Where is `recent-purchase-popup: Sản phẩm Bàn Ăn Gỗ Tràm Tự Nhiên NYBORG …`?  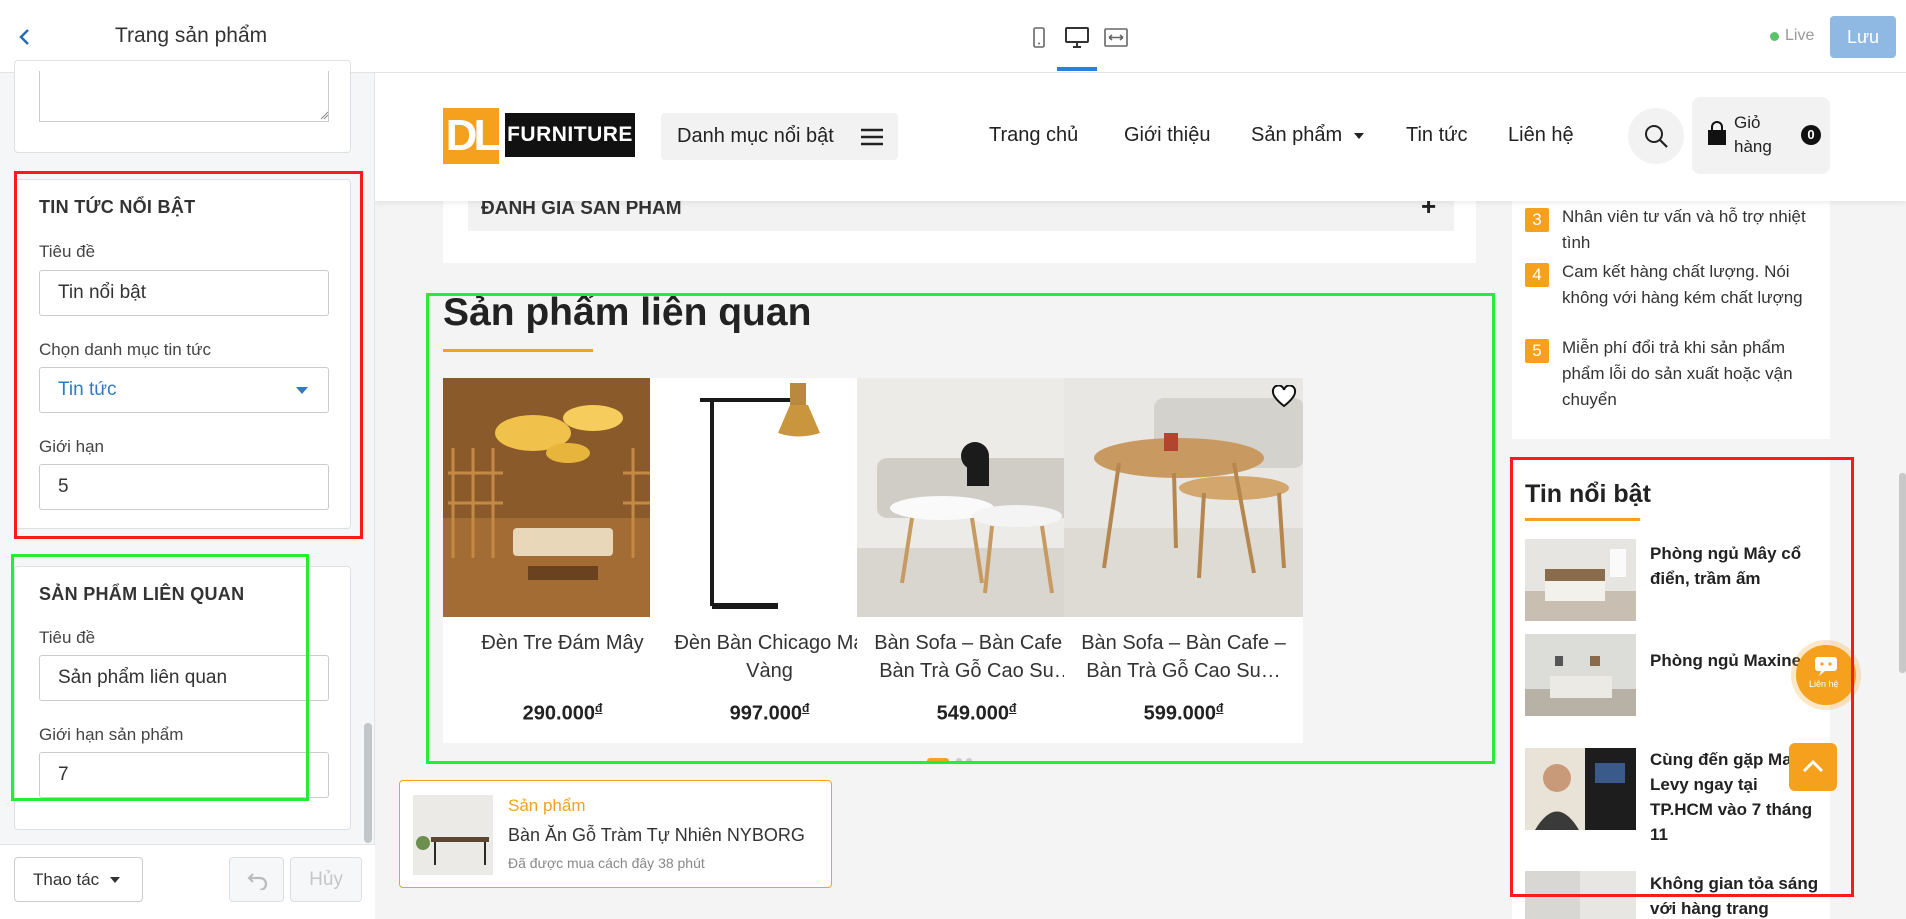
recent-purchase-popup: Sản phẩm Bàn Ăn Gỗ Tràm Tự Nhiên NYBORG … is located at coordinates (615, 834).